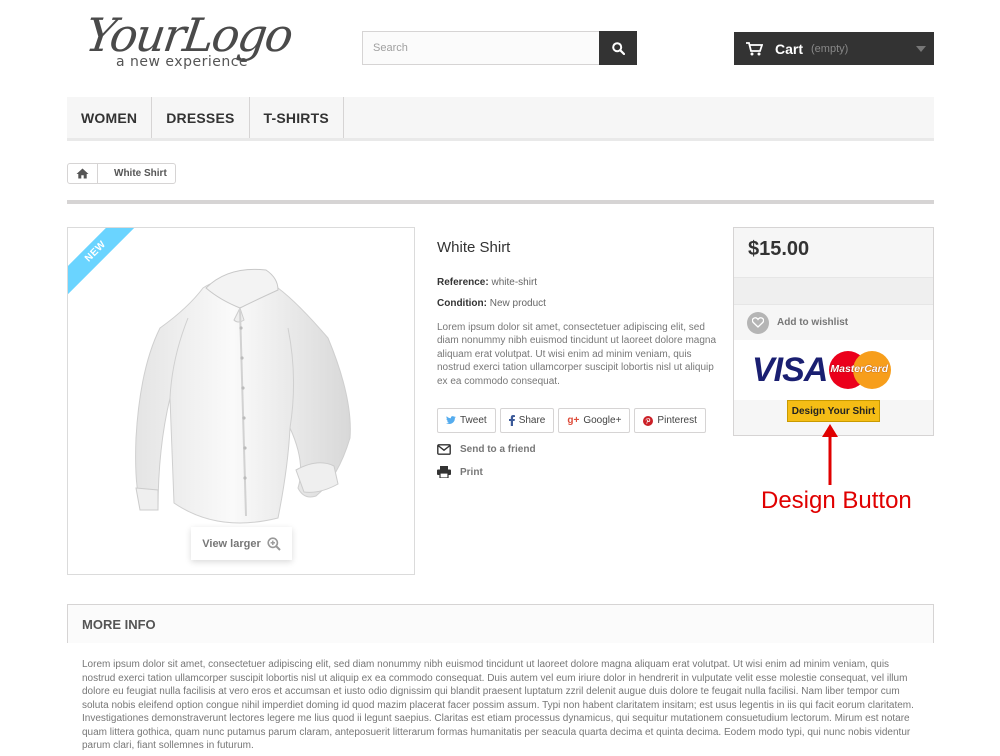 This screenshot has height=756, width=1000. Describe the element at coordinates (790, 369) in the screenshot. I see `visa-logo: VISA` at that location.